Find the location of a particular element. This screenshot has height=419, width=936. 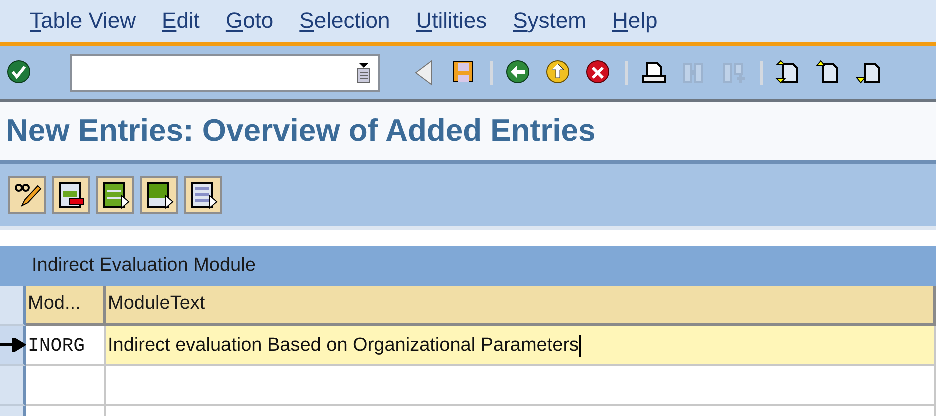

command-field is located at coordinates (225, 73).